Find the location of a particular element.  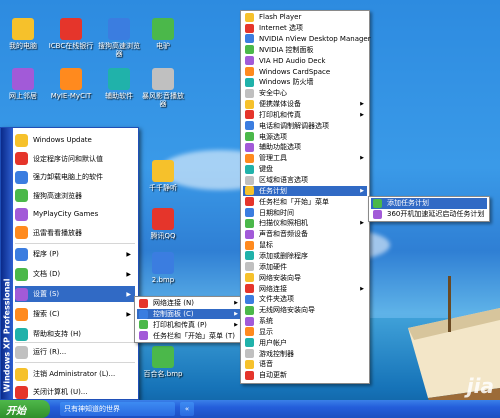

menu-item: NVIDIA nView Desktop Manager is located at coordinates (307, 39).